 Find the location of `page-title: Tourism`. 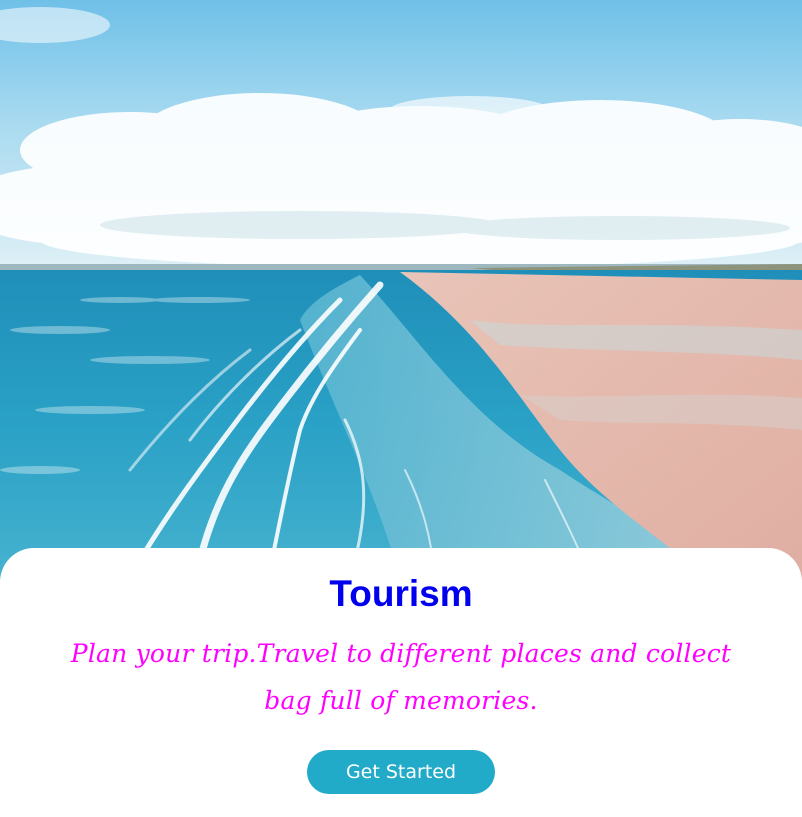

page-title: Tourism is located at coordinates (401, 593).